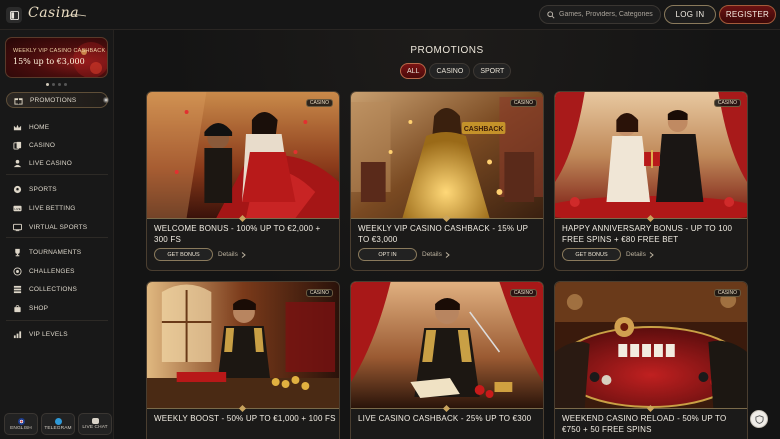 This screenshot has height=439, width=780. What do you see at coordinates (21, 428) in the screenshot?
I see `language-label: ENGLISH` at bounding box center [21, 428].